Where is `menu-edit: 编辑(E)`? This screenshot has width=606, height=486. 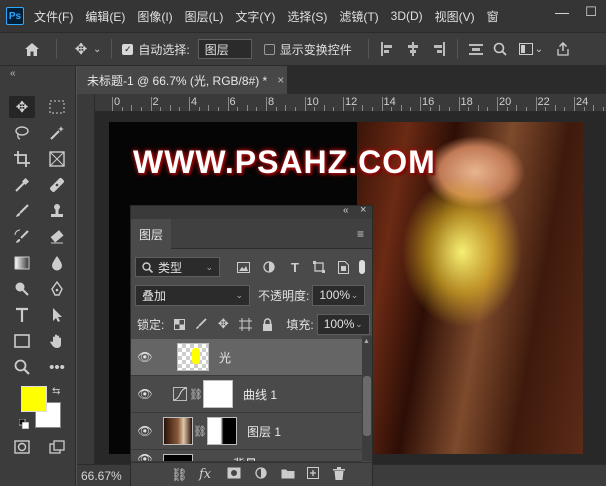
menu-edit: 编辑(E) is located at coordinates (105, 16).